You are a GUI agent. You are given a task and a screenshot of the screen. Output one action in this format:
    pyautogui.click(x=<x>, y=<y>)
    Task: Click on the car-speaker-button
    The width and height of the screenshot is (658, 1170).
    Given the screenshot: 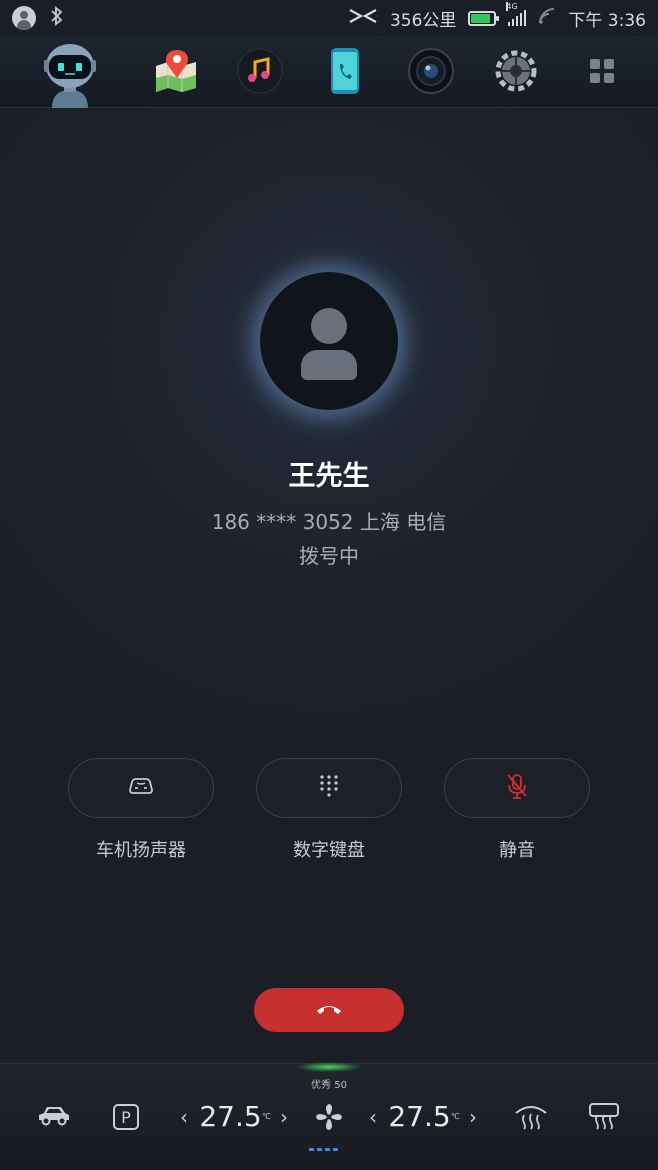 What is the action you would take?
    pyautogui.click(x=141, y=788)
    